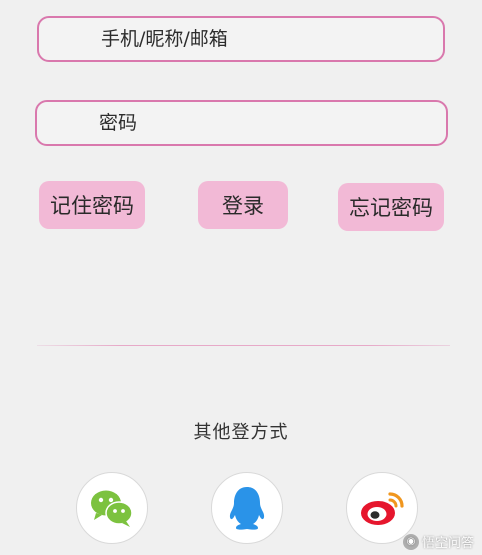 Image resolution: width=482 pixels, height=555 pixels. Describe the element at coordinates (382, 508) in the screenshot. I see `weibo-icon` at that location.